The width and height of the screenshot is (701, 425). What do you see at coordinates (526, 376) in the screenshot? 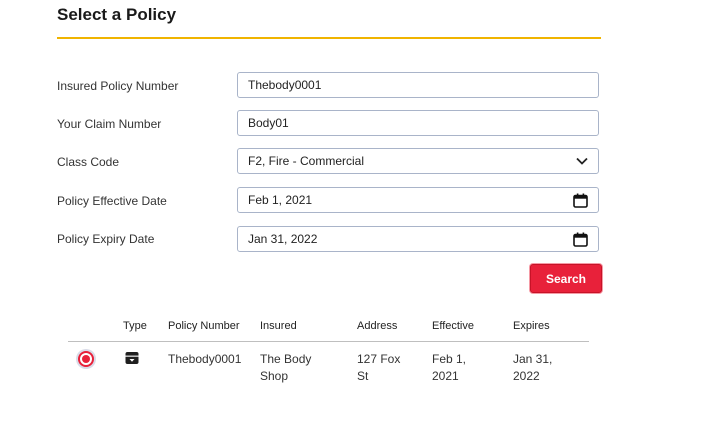
I see `expires-line-2: 2022` at bounding box center [526, 376].